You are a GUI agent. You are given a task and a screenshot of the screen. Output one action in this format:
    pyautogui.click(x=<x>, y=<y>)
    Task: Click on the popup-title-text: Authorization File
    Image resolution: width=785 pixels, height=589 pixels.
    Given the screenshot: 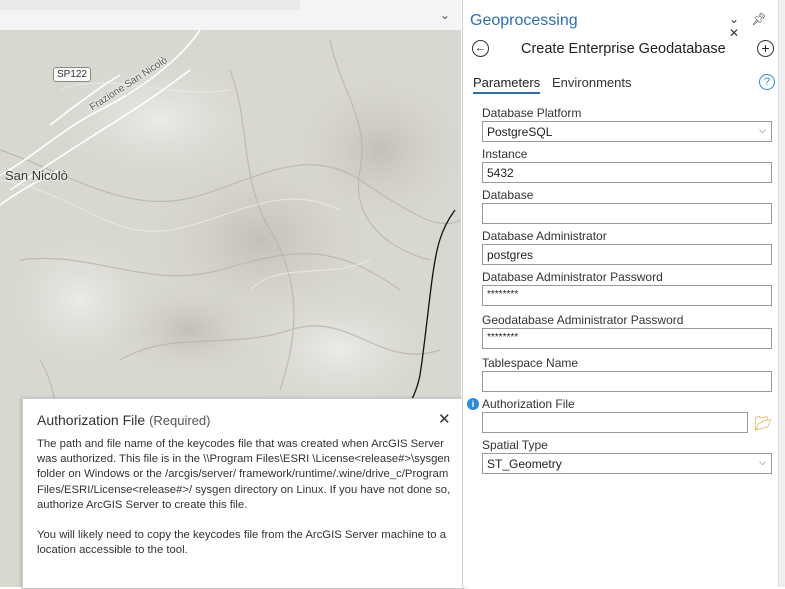 What is the action you would take?
    pyautogui.click(x=91, y=420)
    